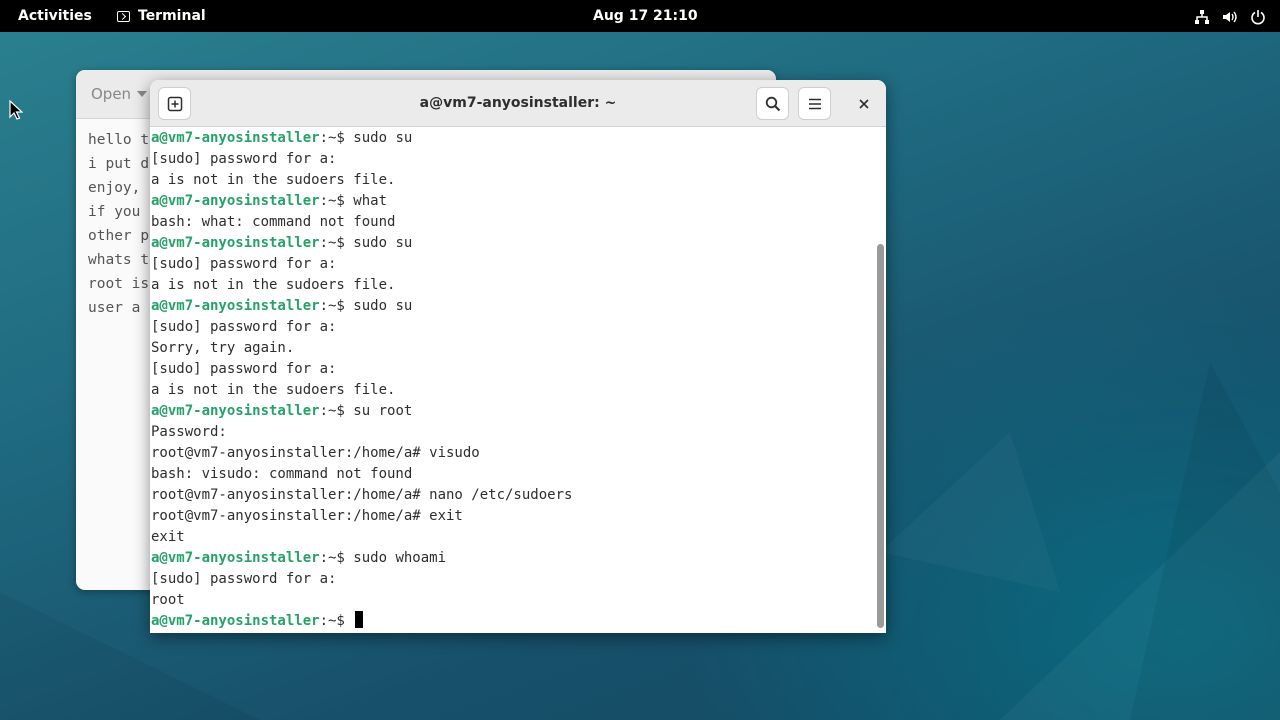 The height and width of the screenshot is (720, 1280). I want to click on output-text: bash: what: command not found, so click(273, 222).